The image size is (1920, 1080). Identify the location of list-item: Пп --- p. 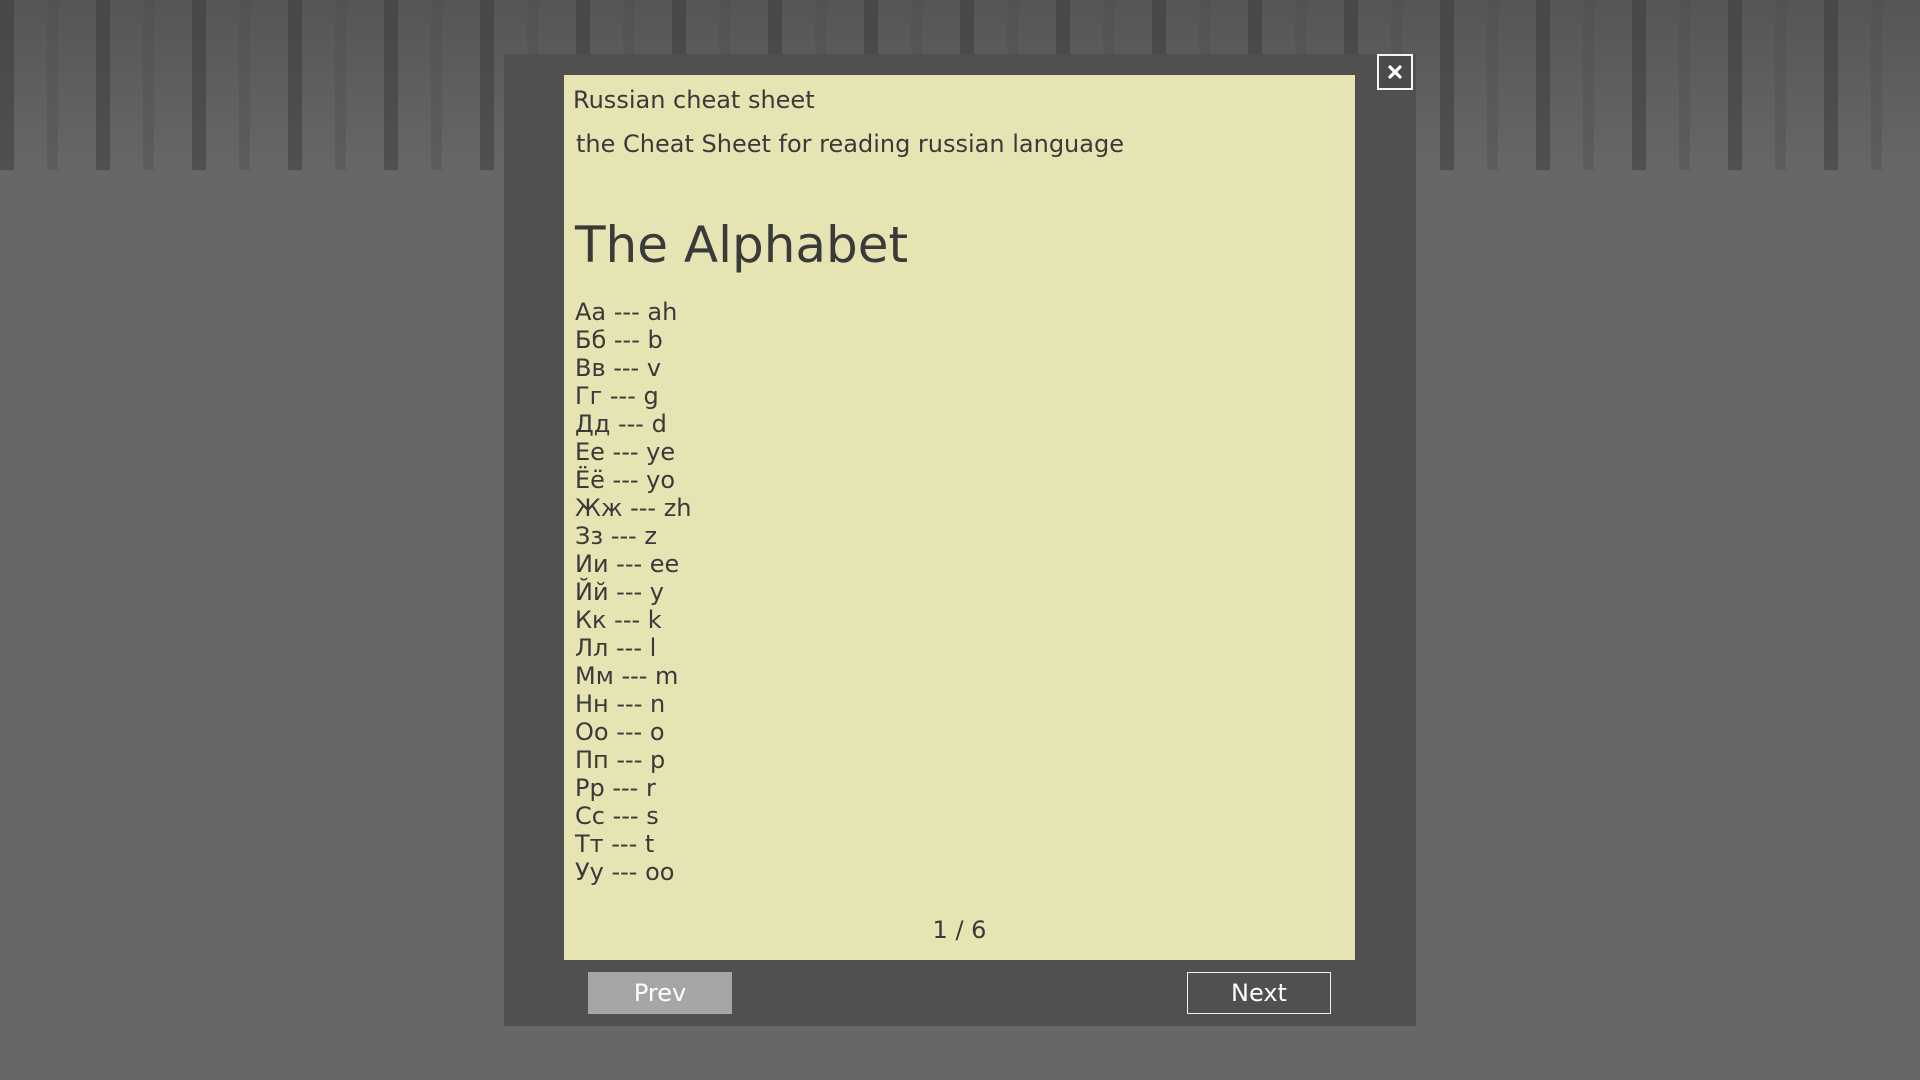
(620, 760).